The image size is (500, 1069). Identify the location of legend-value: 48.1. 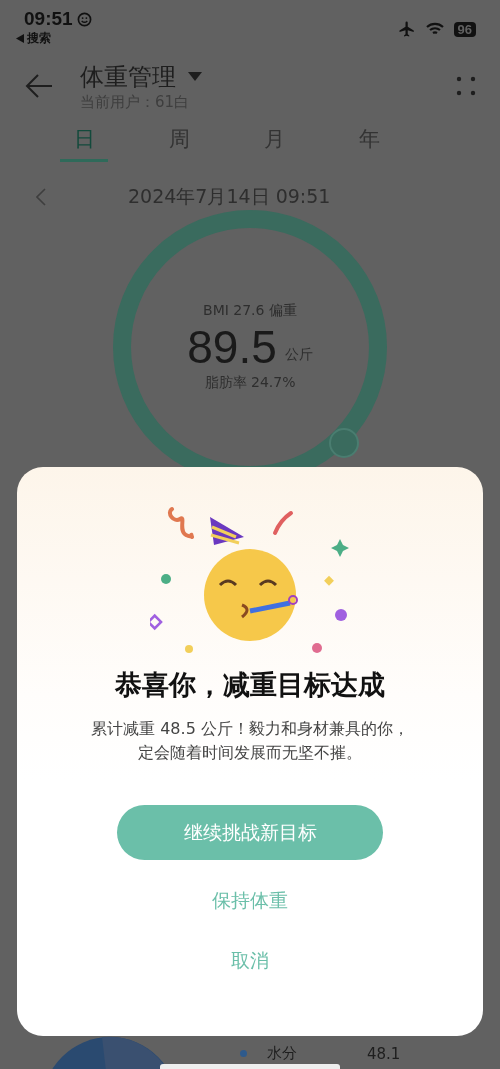
(384, 1053).